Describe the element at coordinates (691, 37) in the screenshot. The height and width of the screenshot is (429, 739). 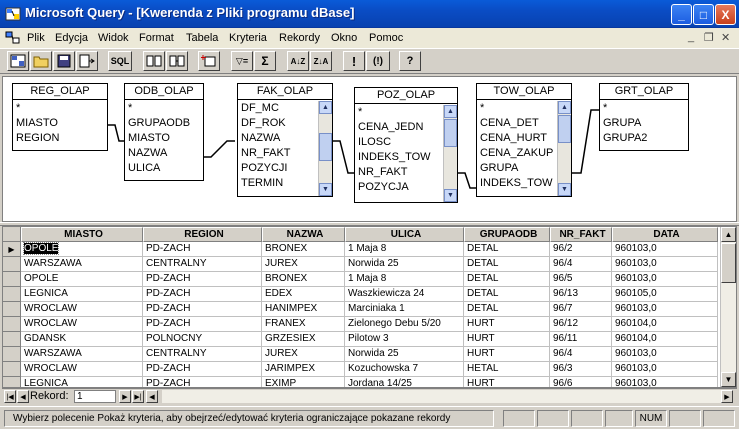
I see `mdi-minimize-button: _` at that location.